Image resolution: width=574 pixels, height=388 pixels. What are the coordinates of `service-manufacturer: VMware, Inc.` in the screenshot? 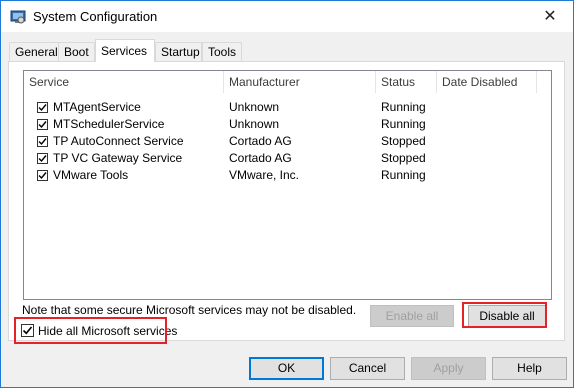 It's located at (264, 175).